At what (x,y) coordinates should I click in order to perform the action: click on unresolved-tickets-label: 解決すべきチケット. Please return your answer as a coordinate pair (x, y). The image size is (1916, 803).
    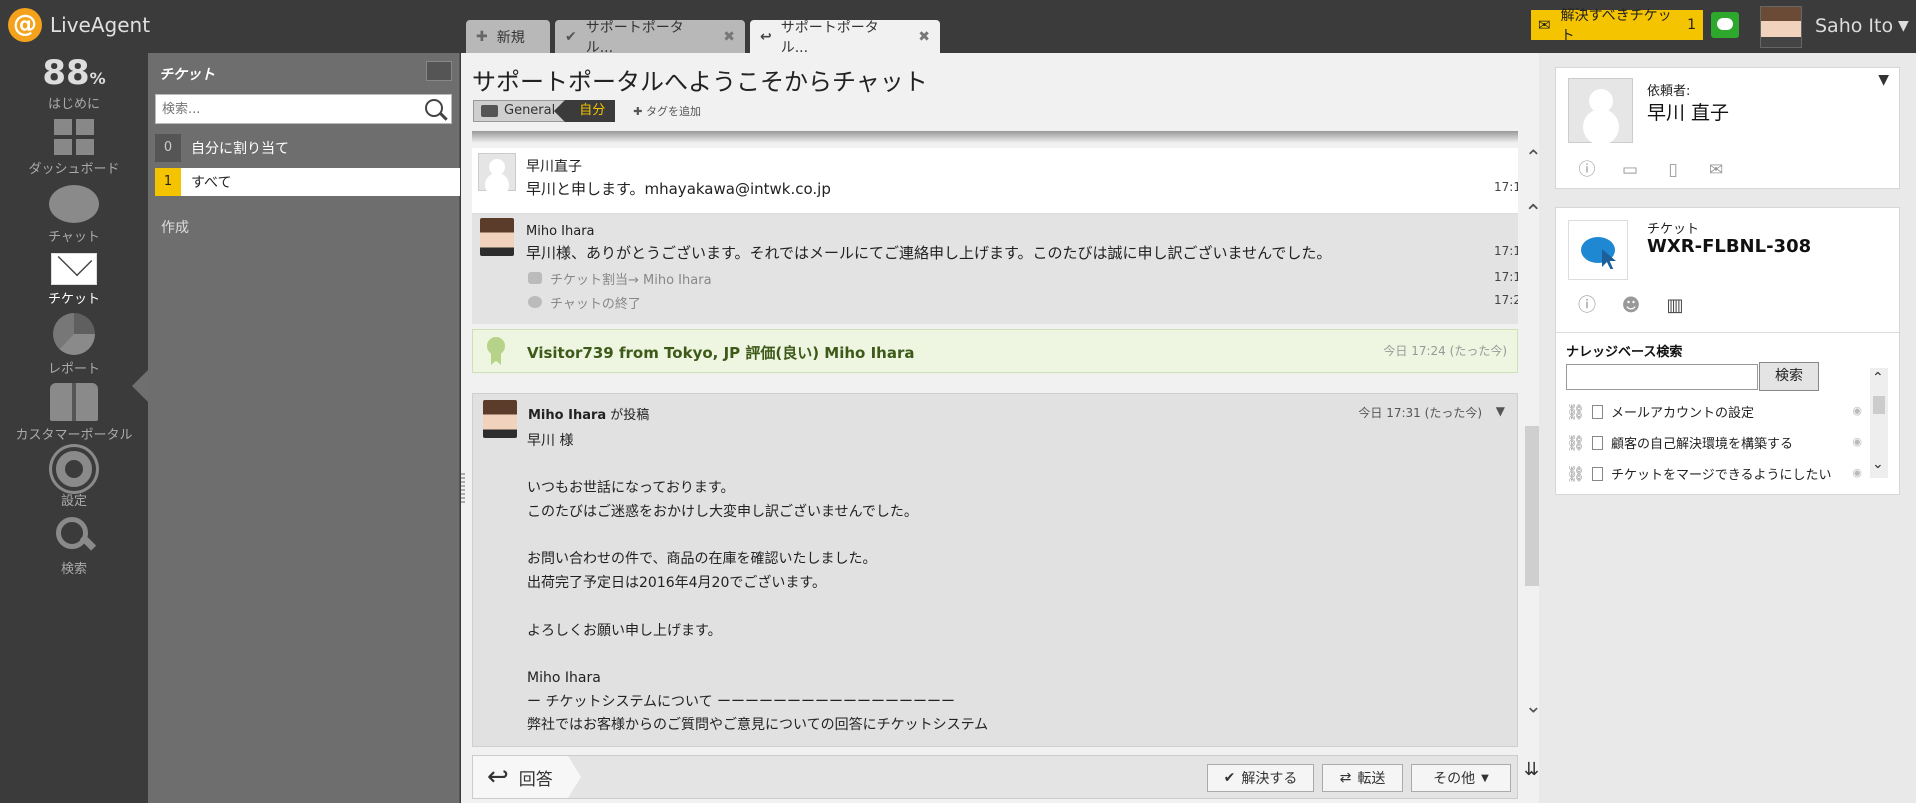
    Looking at the image, I should click on (1616, 26).